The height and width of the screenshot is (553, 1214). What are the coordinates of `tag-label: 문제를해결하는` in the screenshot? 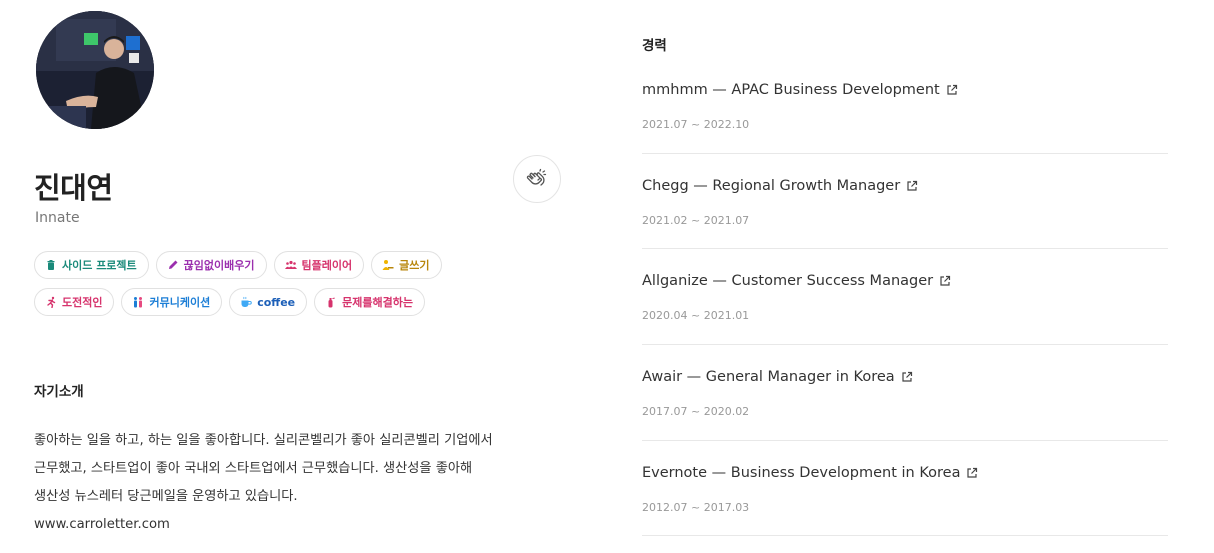 It's located at (377, 302).